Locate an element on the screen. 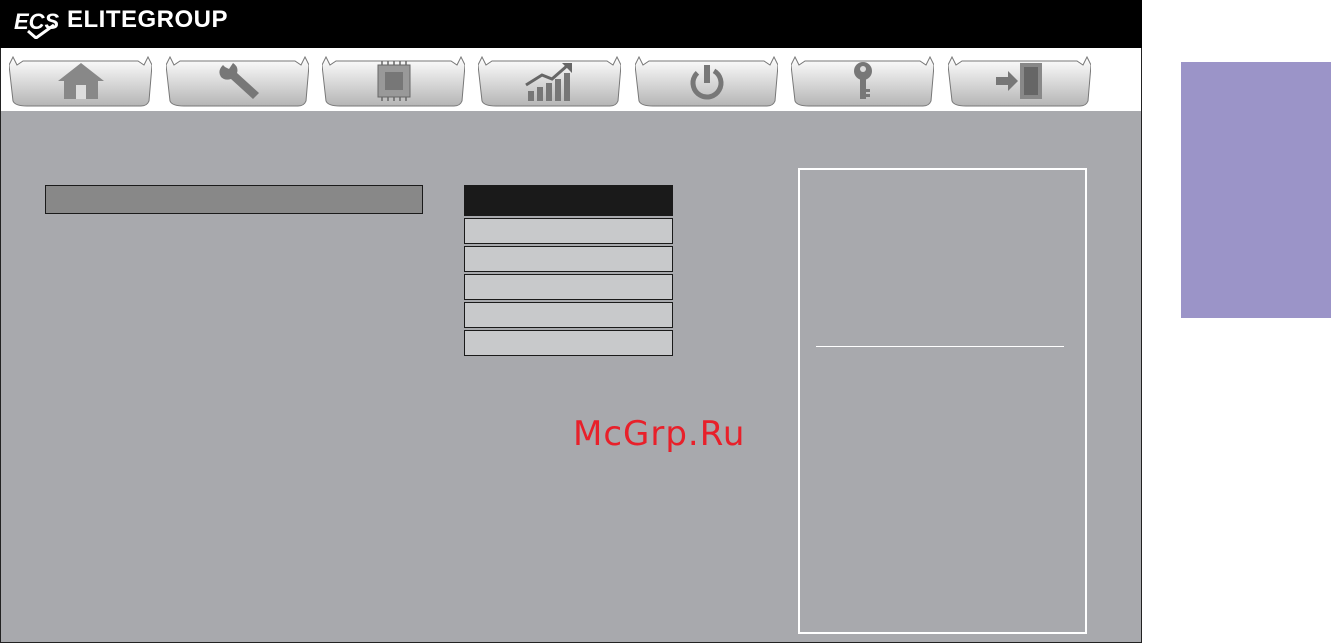 This screenshot has height=644, width=1331. chart-up-icon is located at coordinates (548, 82).